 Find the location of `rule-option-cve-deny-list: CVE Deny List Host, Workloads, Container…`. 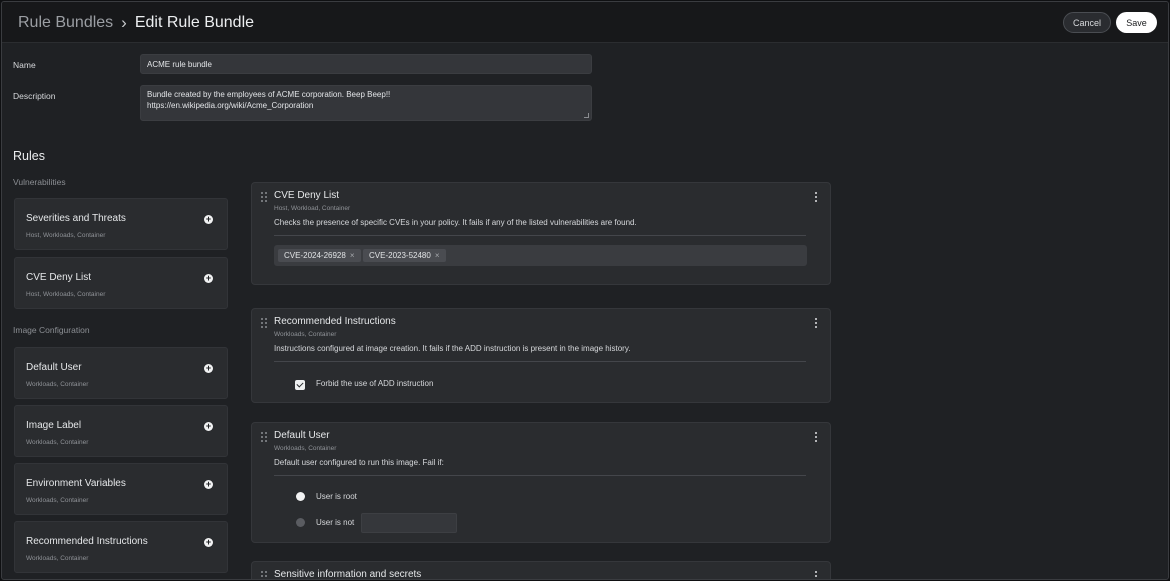

rule-option-cve-deny-list: CVE Deny List Host, Workloads, Container… is located at coordinates (121, 283).